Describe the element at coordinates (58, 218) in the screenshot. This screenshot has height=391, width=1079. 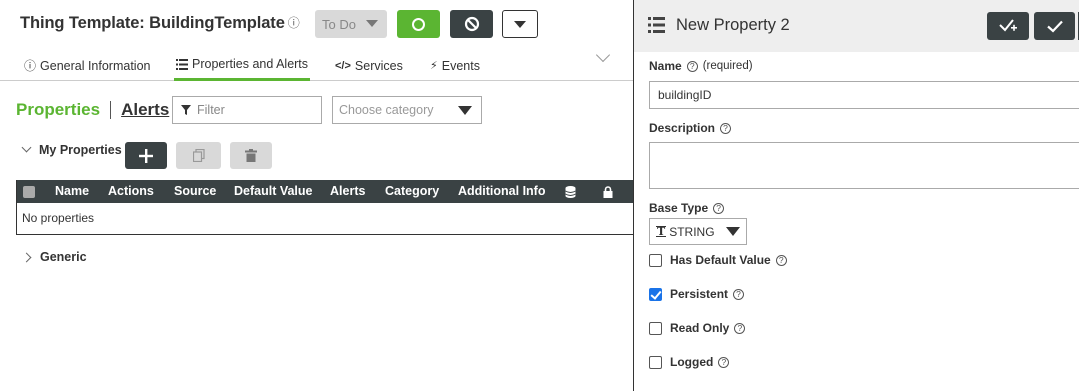
I see `empty-state-text: No properties` at that location.